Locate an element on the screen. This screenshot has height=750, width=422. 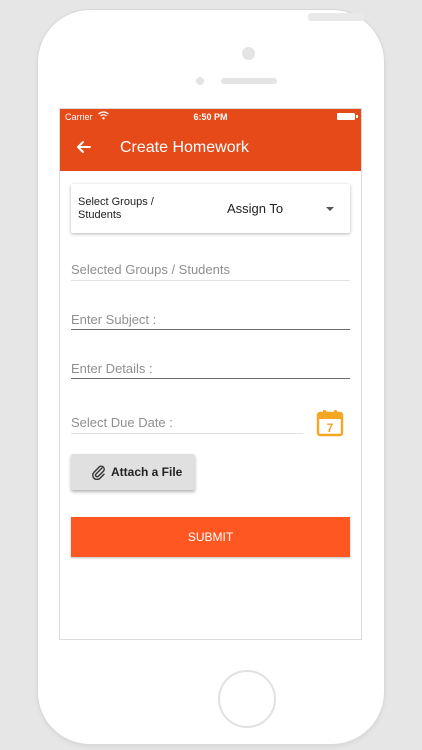
details-placeholder: Enter Details : is located at coordinates (112, 368).